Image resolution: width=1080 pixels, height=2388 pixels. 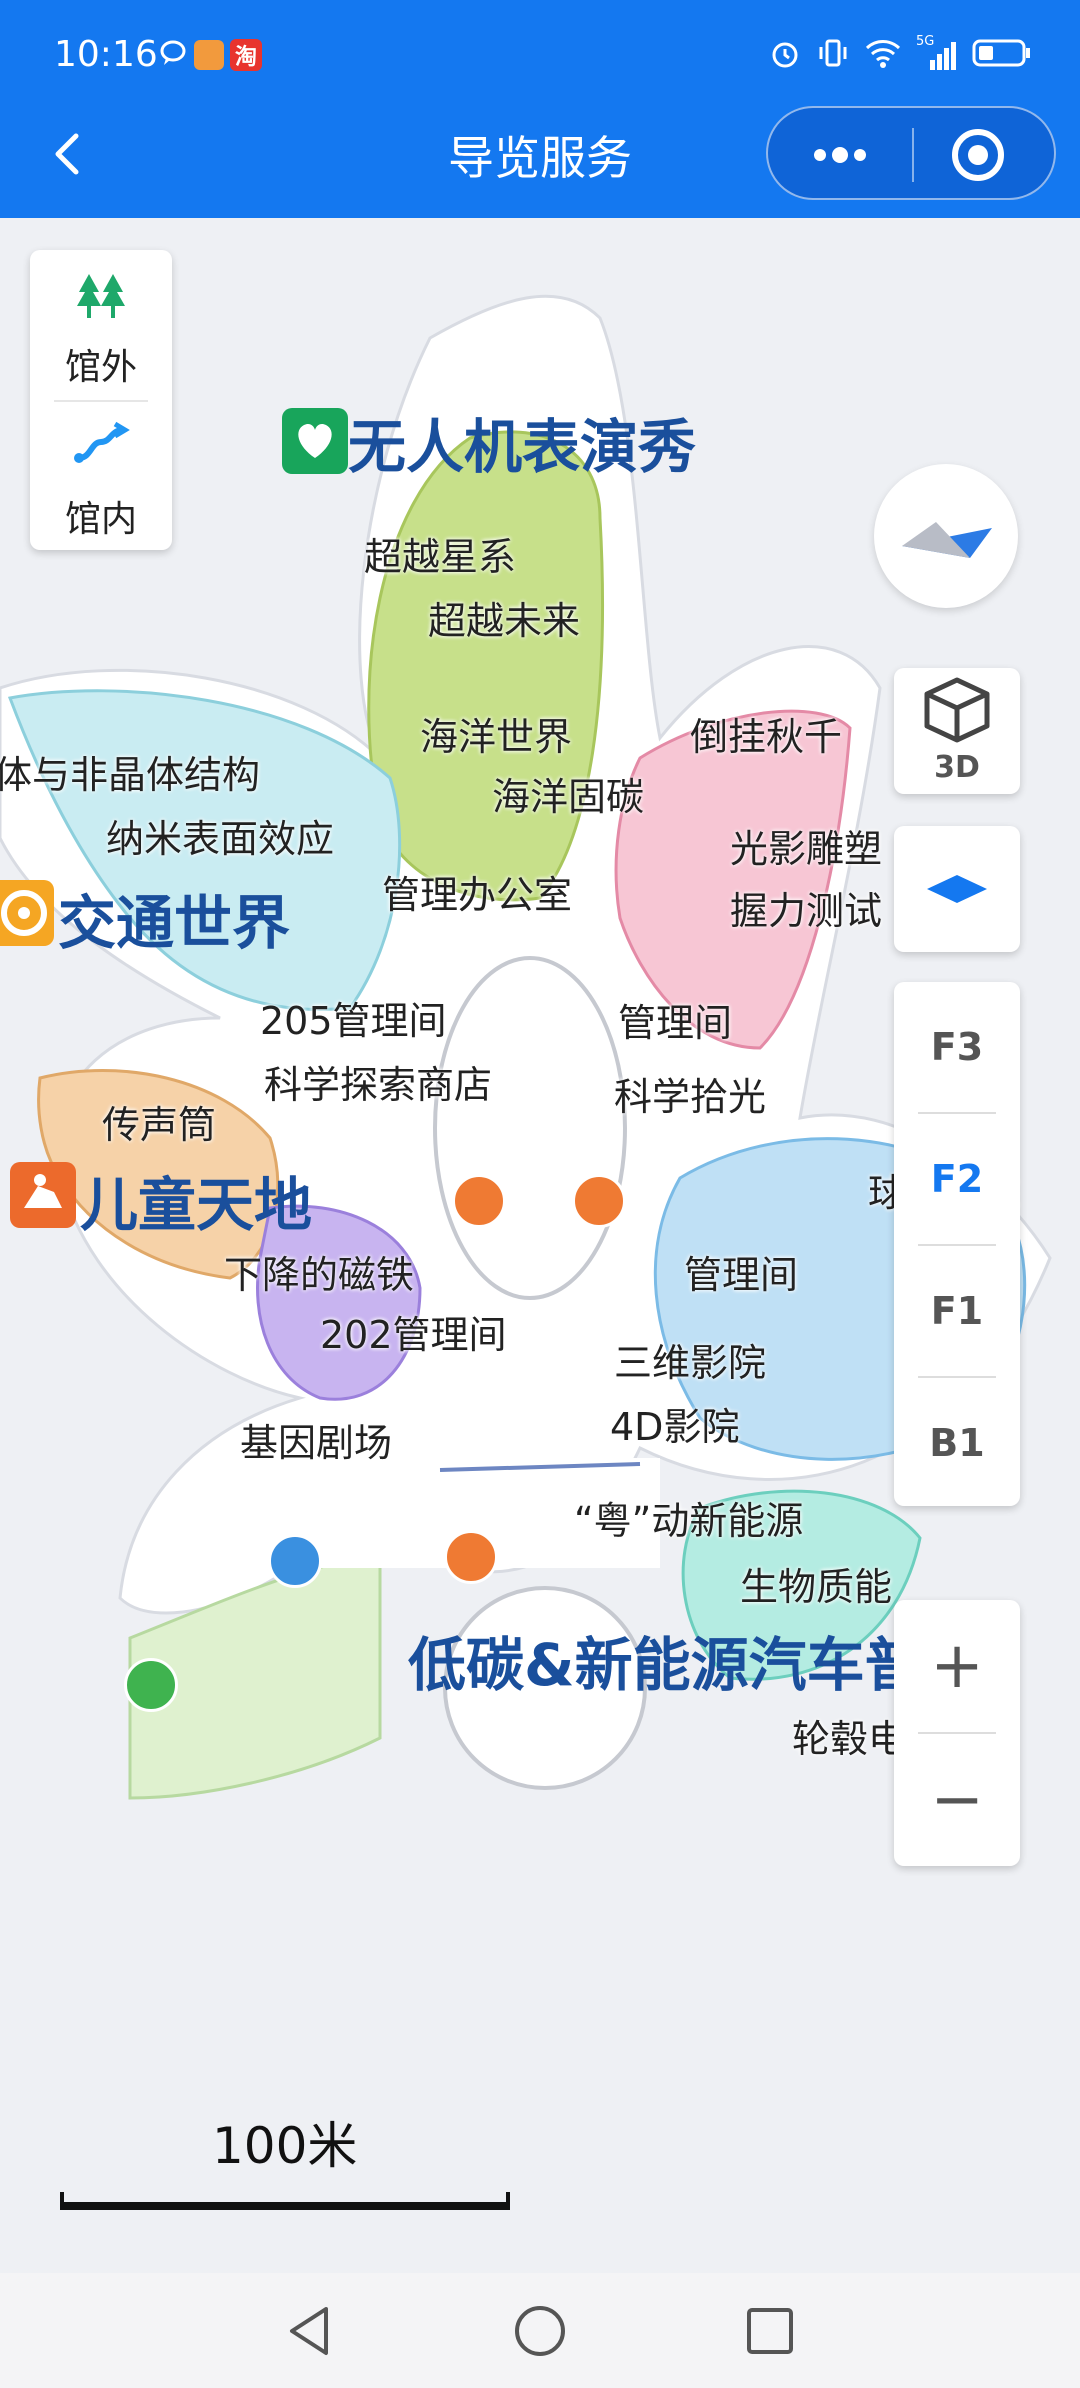 I want to click on map-label: 传声筒, so click(x=159, y=1121).